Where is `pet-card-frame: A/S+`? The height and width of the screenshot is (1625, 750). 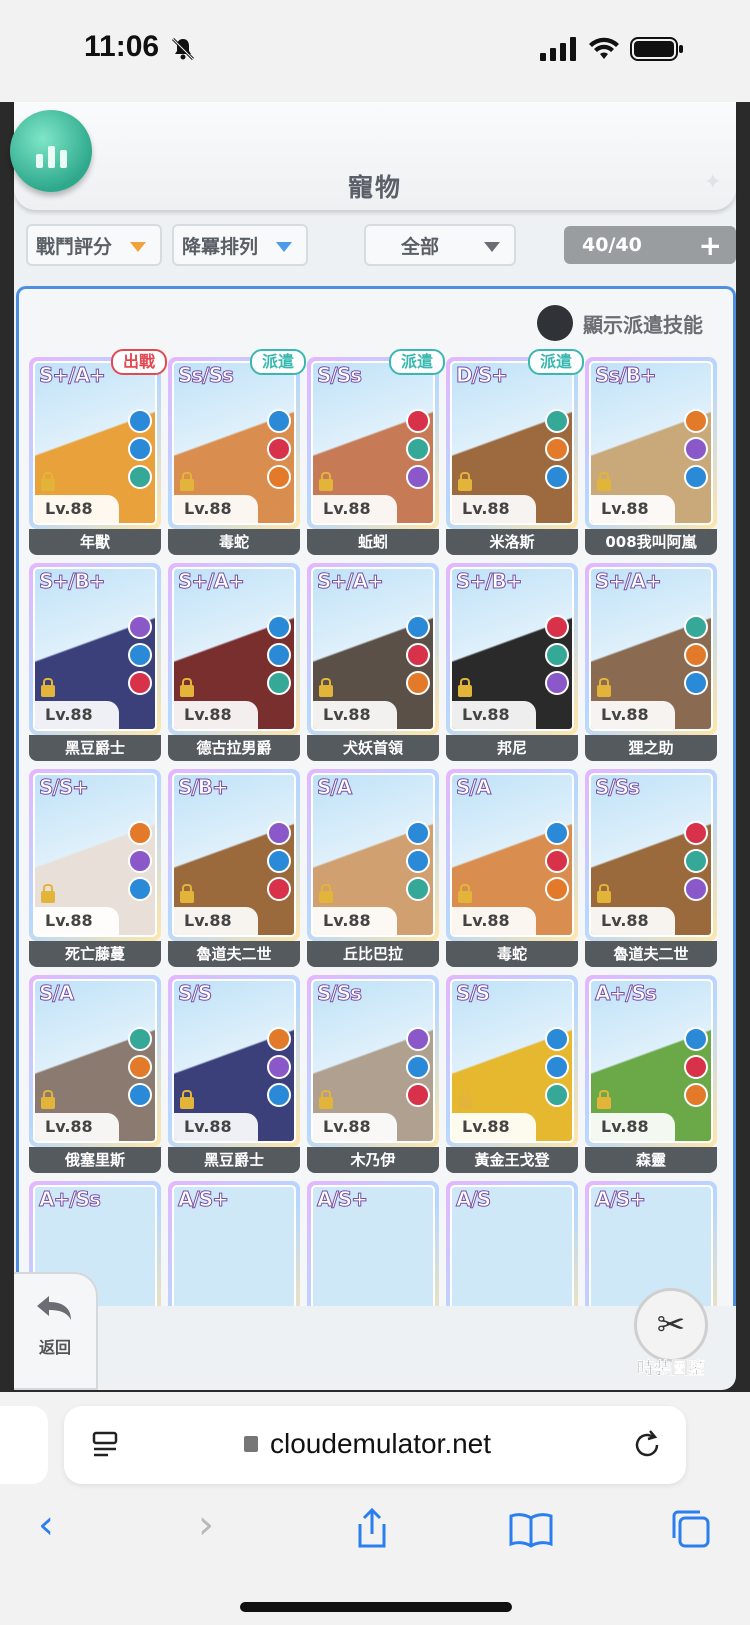
pet-card-frame: A/S+ is located at coordinates (373, 1243).